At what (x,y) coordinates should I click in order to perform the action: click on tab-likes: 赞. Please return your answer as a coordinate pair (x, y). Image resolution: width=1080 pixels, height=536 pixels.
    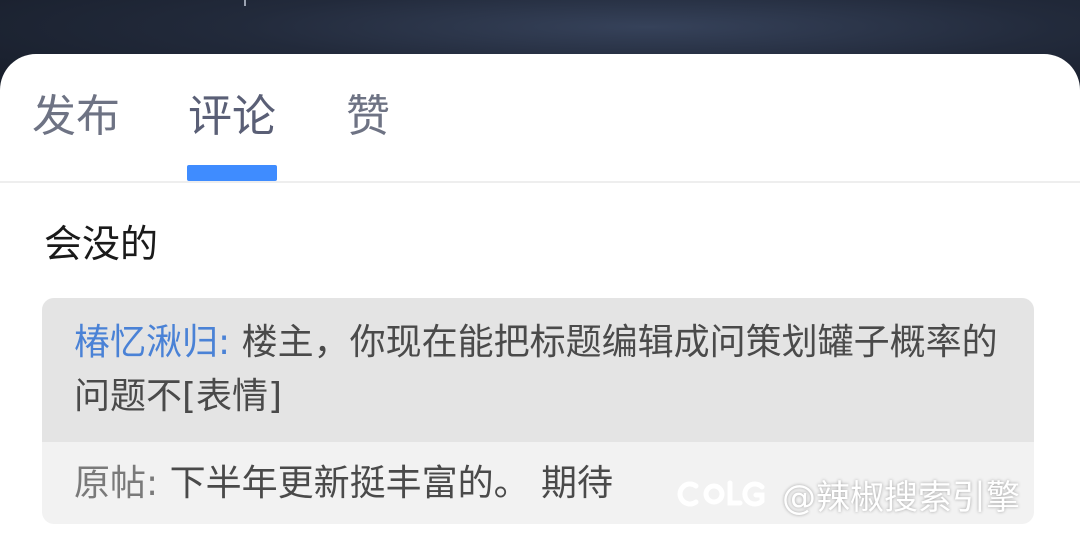
    Looking at the image, I should click on (368, 117).